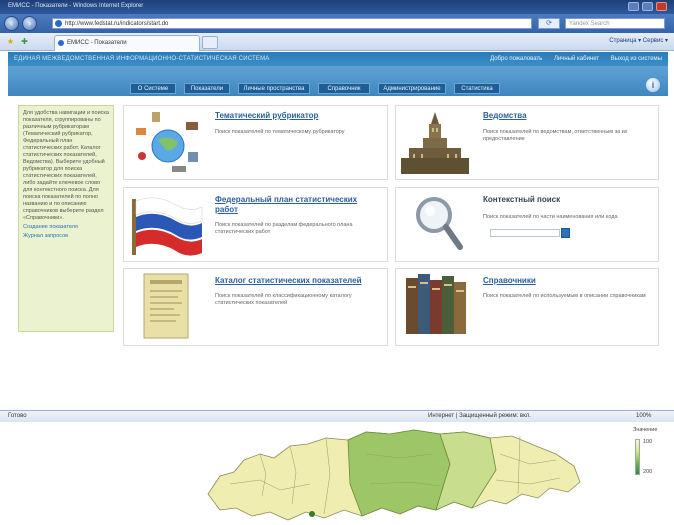 This screenshot has height=525, width=674. What do you see at coordinates (66, 236) in the screenshot?
I see `request-log-link: Журнал запросов` at bounding box center [66, 236].